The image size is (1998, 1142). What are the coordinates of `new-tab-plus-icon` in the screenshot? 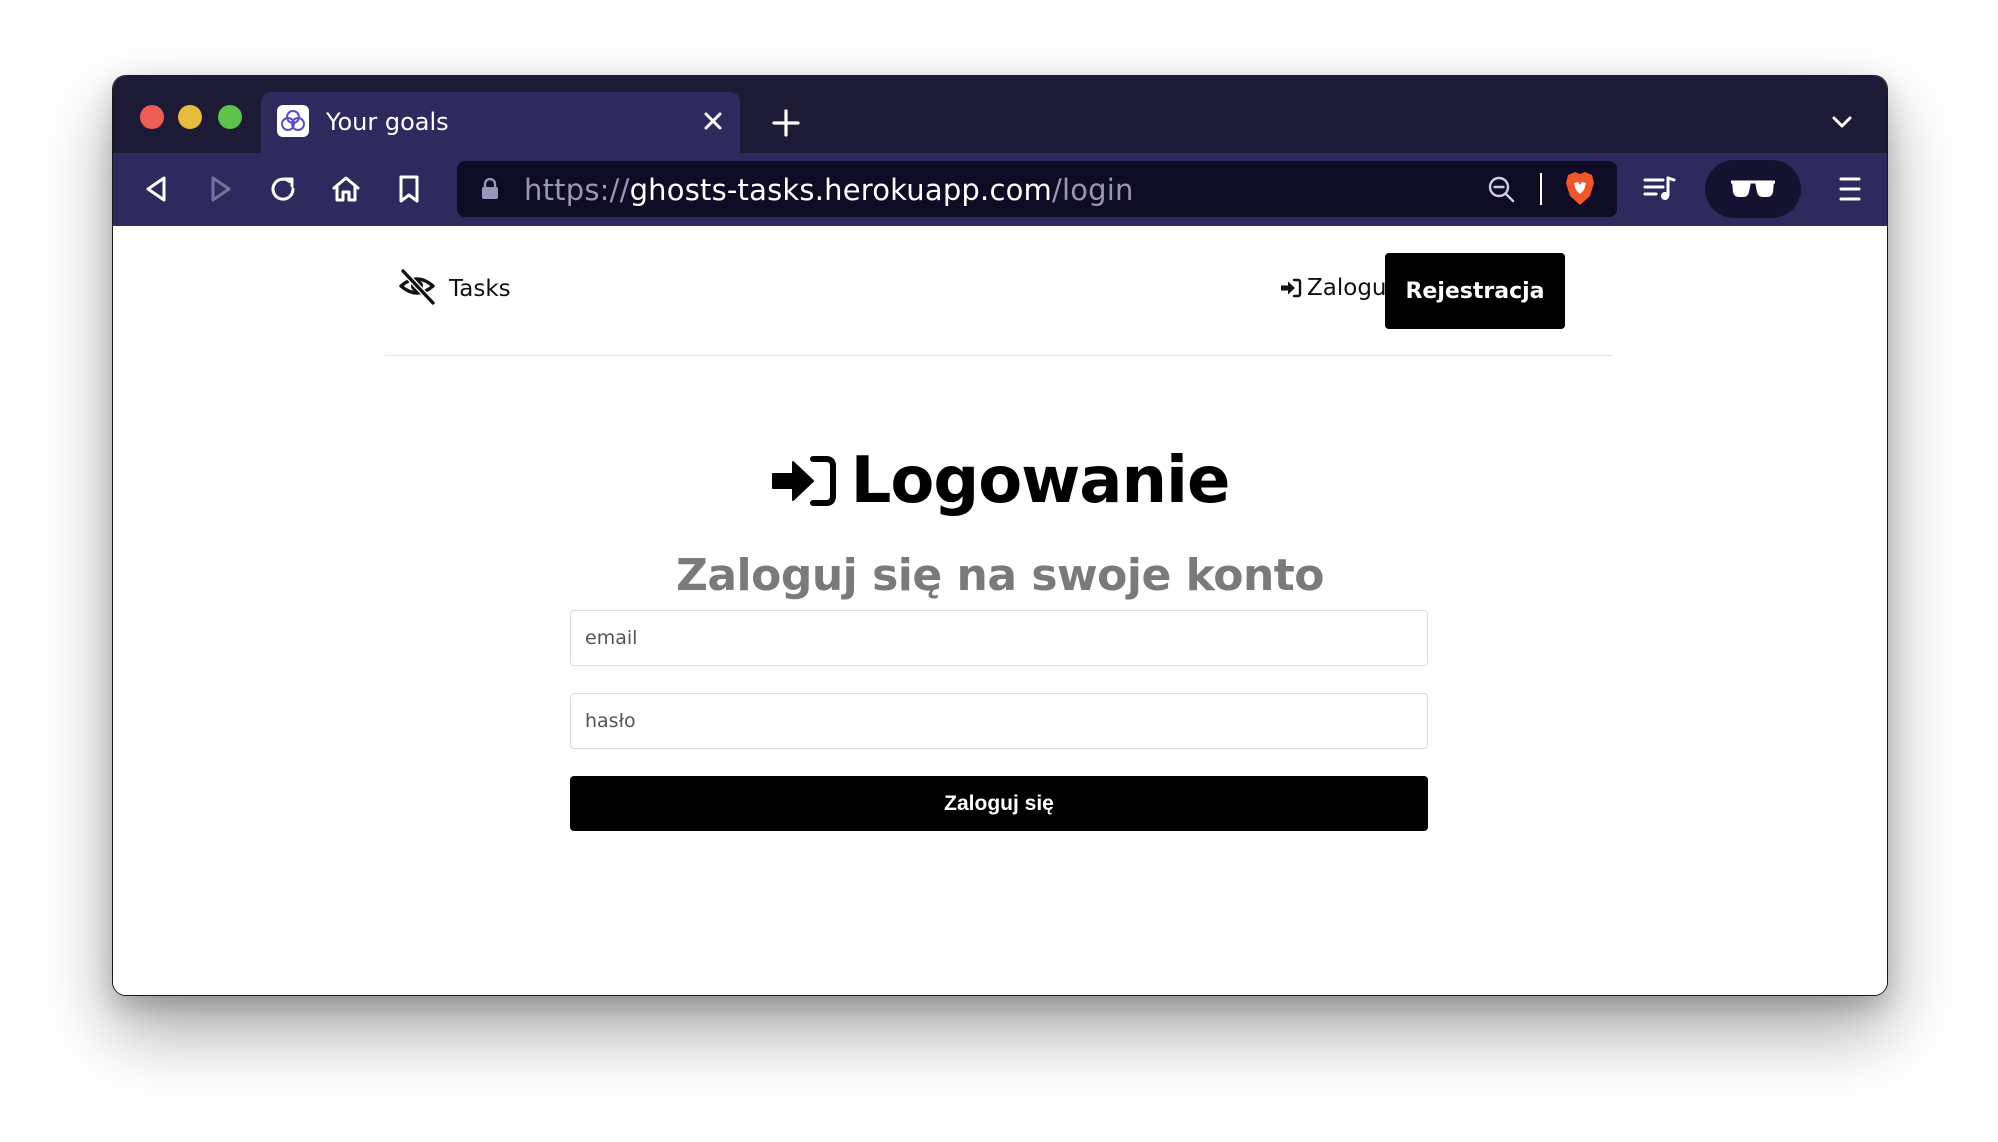 It's located at (786, 123).